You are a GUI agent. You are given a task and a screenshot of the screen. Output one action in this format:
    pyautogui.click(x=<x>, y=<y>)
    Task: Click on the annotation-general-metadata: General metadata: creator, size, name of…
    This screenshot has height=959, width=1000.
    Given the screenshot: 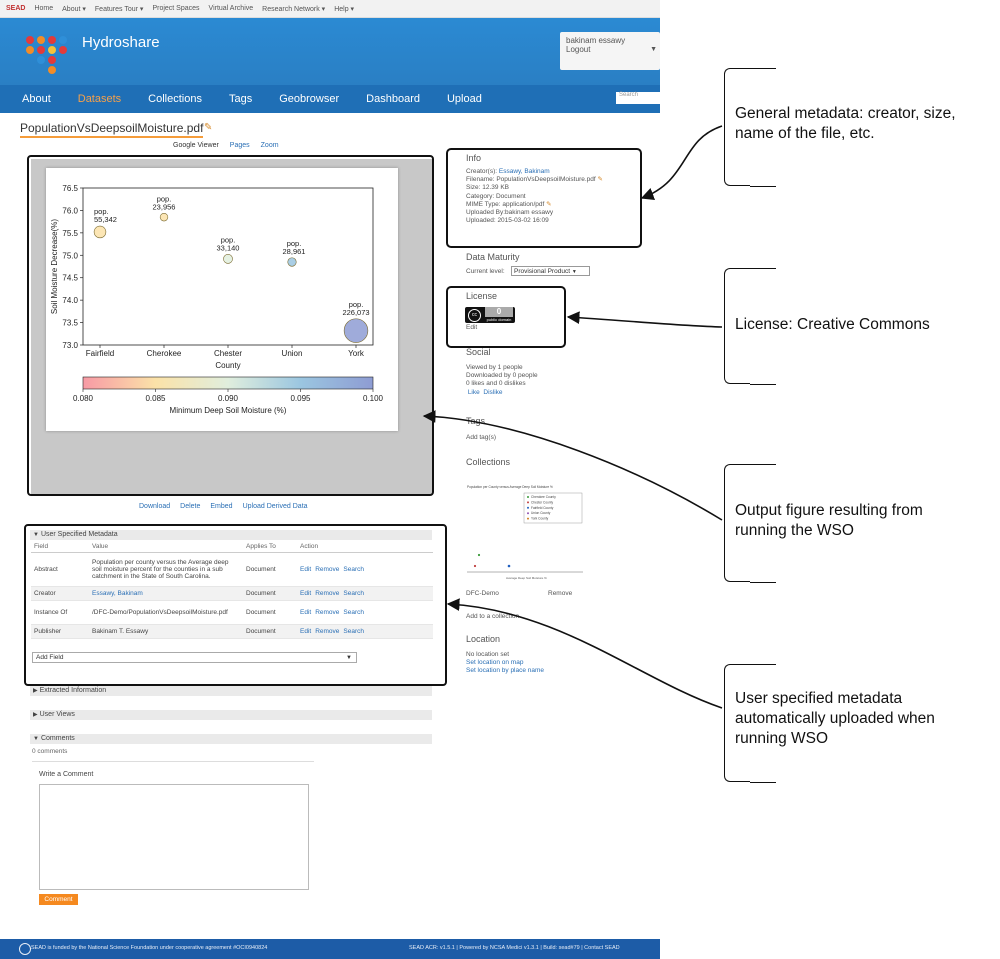 What is the action you would take?
    pyautogui.click(x=845, y=123)
    